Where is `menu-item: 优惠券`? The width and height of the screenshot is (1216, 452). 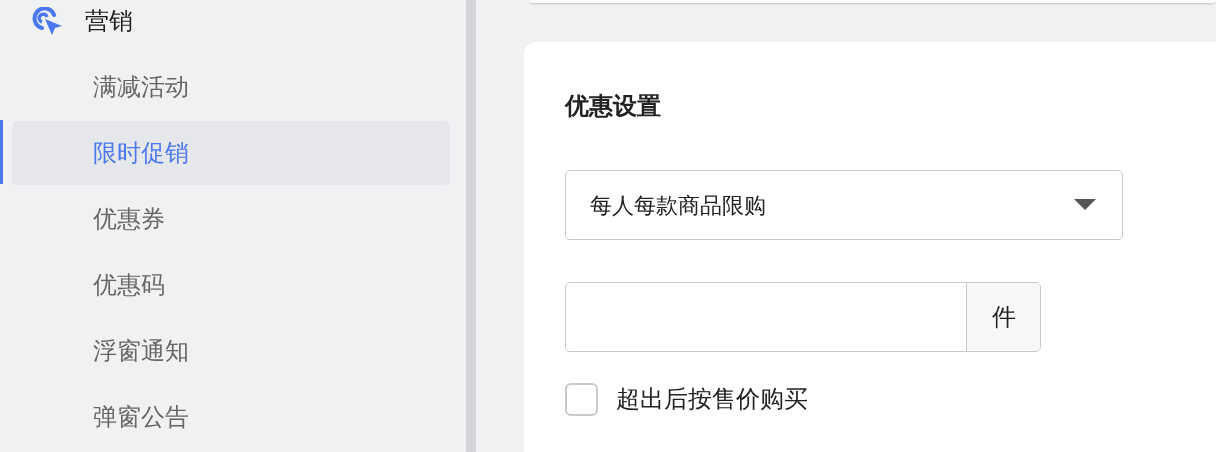
menu-item: 优惠券 is located at coordinates (231, 219).